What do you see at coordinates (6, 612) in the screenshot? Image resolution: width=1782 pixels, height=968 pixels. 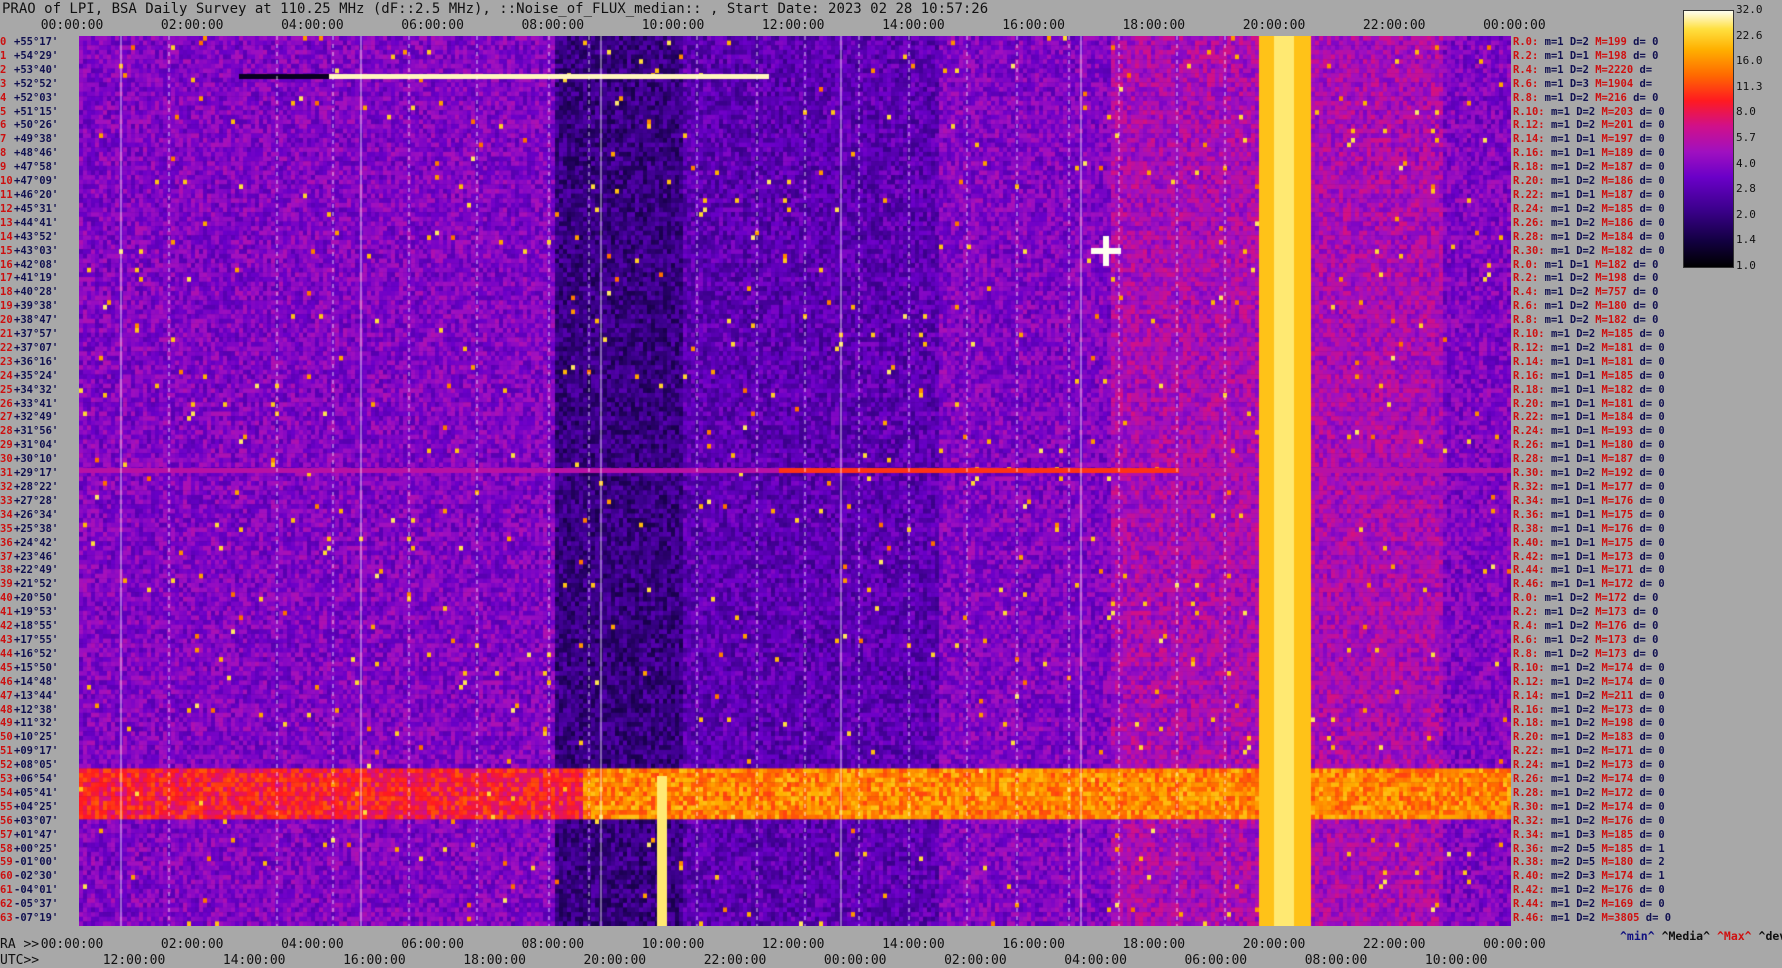 I see `dec-index: 41` at bounding box center [6, 612].